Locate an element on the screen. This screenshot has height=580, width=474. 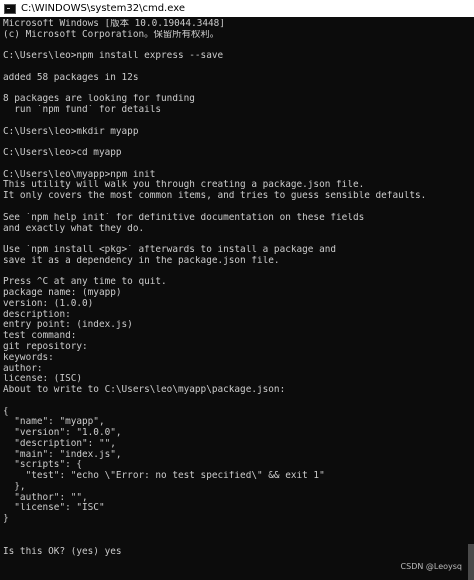
console-line: version: (1.0.0) is located at coordinates (48, 303).